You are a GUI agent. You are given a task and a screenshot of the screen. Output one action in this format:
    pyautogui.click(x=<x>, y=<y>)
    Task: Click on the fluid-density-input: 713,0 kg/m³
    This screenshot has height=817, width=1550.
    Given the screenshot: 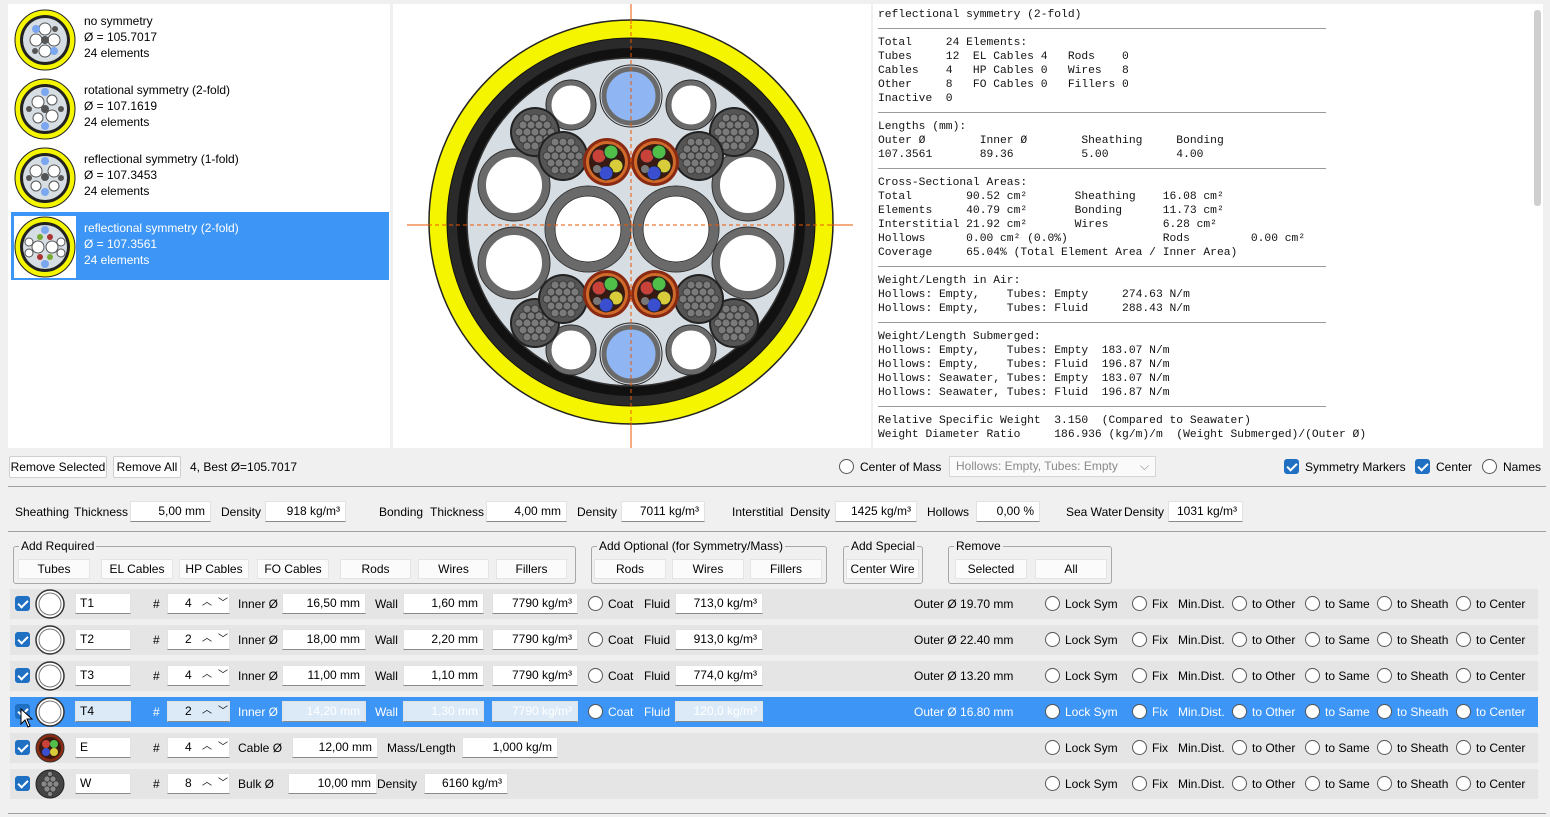 What is the action you would take?
    pyautogui.click(x=719, y=603)
    